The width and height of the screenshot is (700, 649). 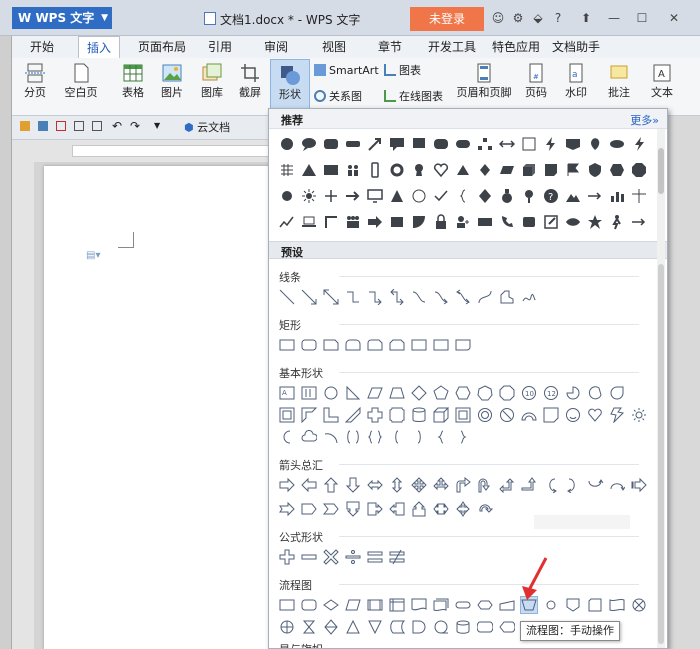 What do you see at coordinates (582, 47) in the screenshot?
I see `tab-doc-assistant: 文档助手` at bounding box center [582, 47].